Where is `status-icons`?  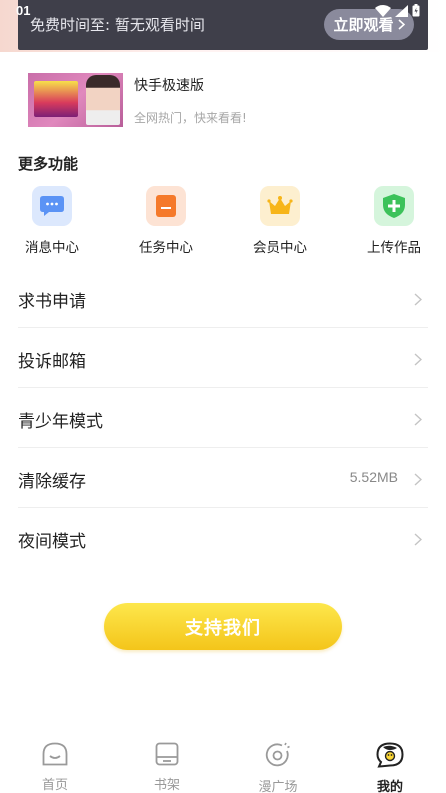
status-icons is located at coordinates (397, 10).